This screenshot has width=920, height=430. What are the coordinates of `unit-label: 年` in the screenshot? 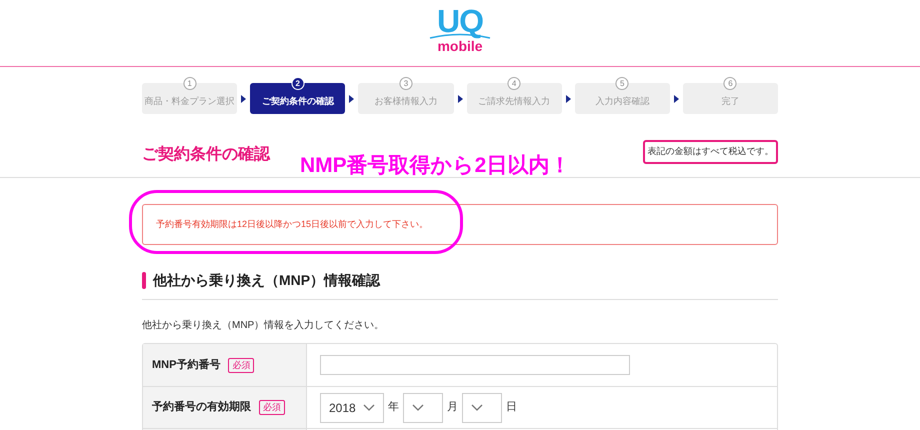 It's located at (393, 408).